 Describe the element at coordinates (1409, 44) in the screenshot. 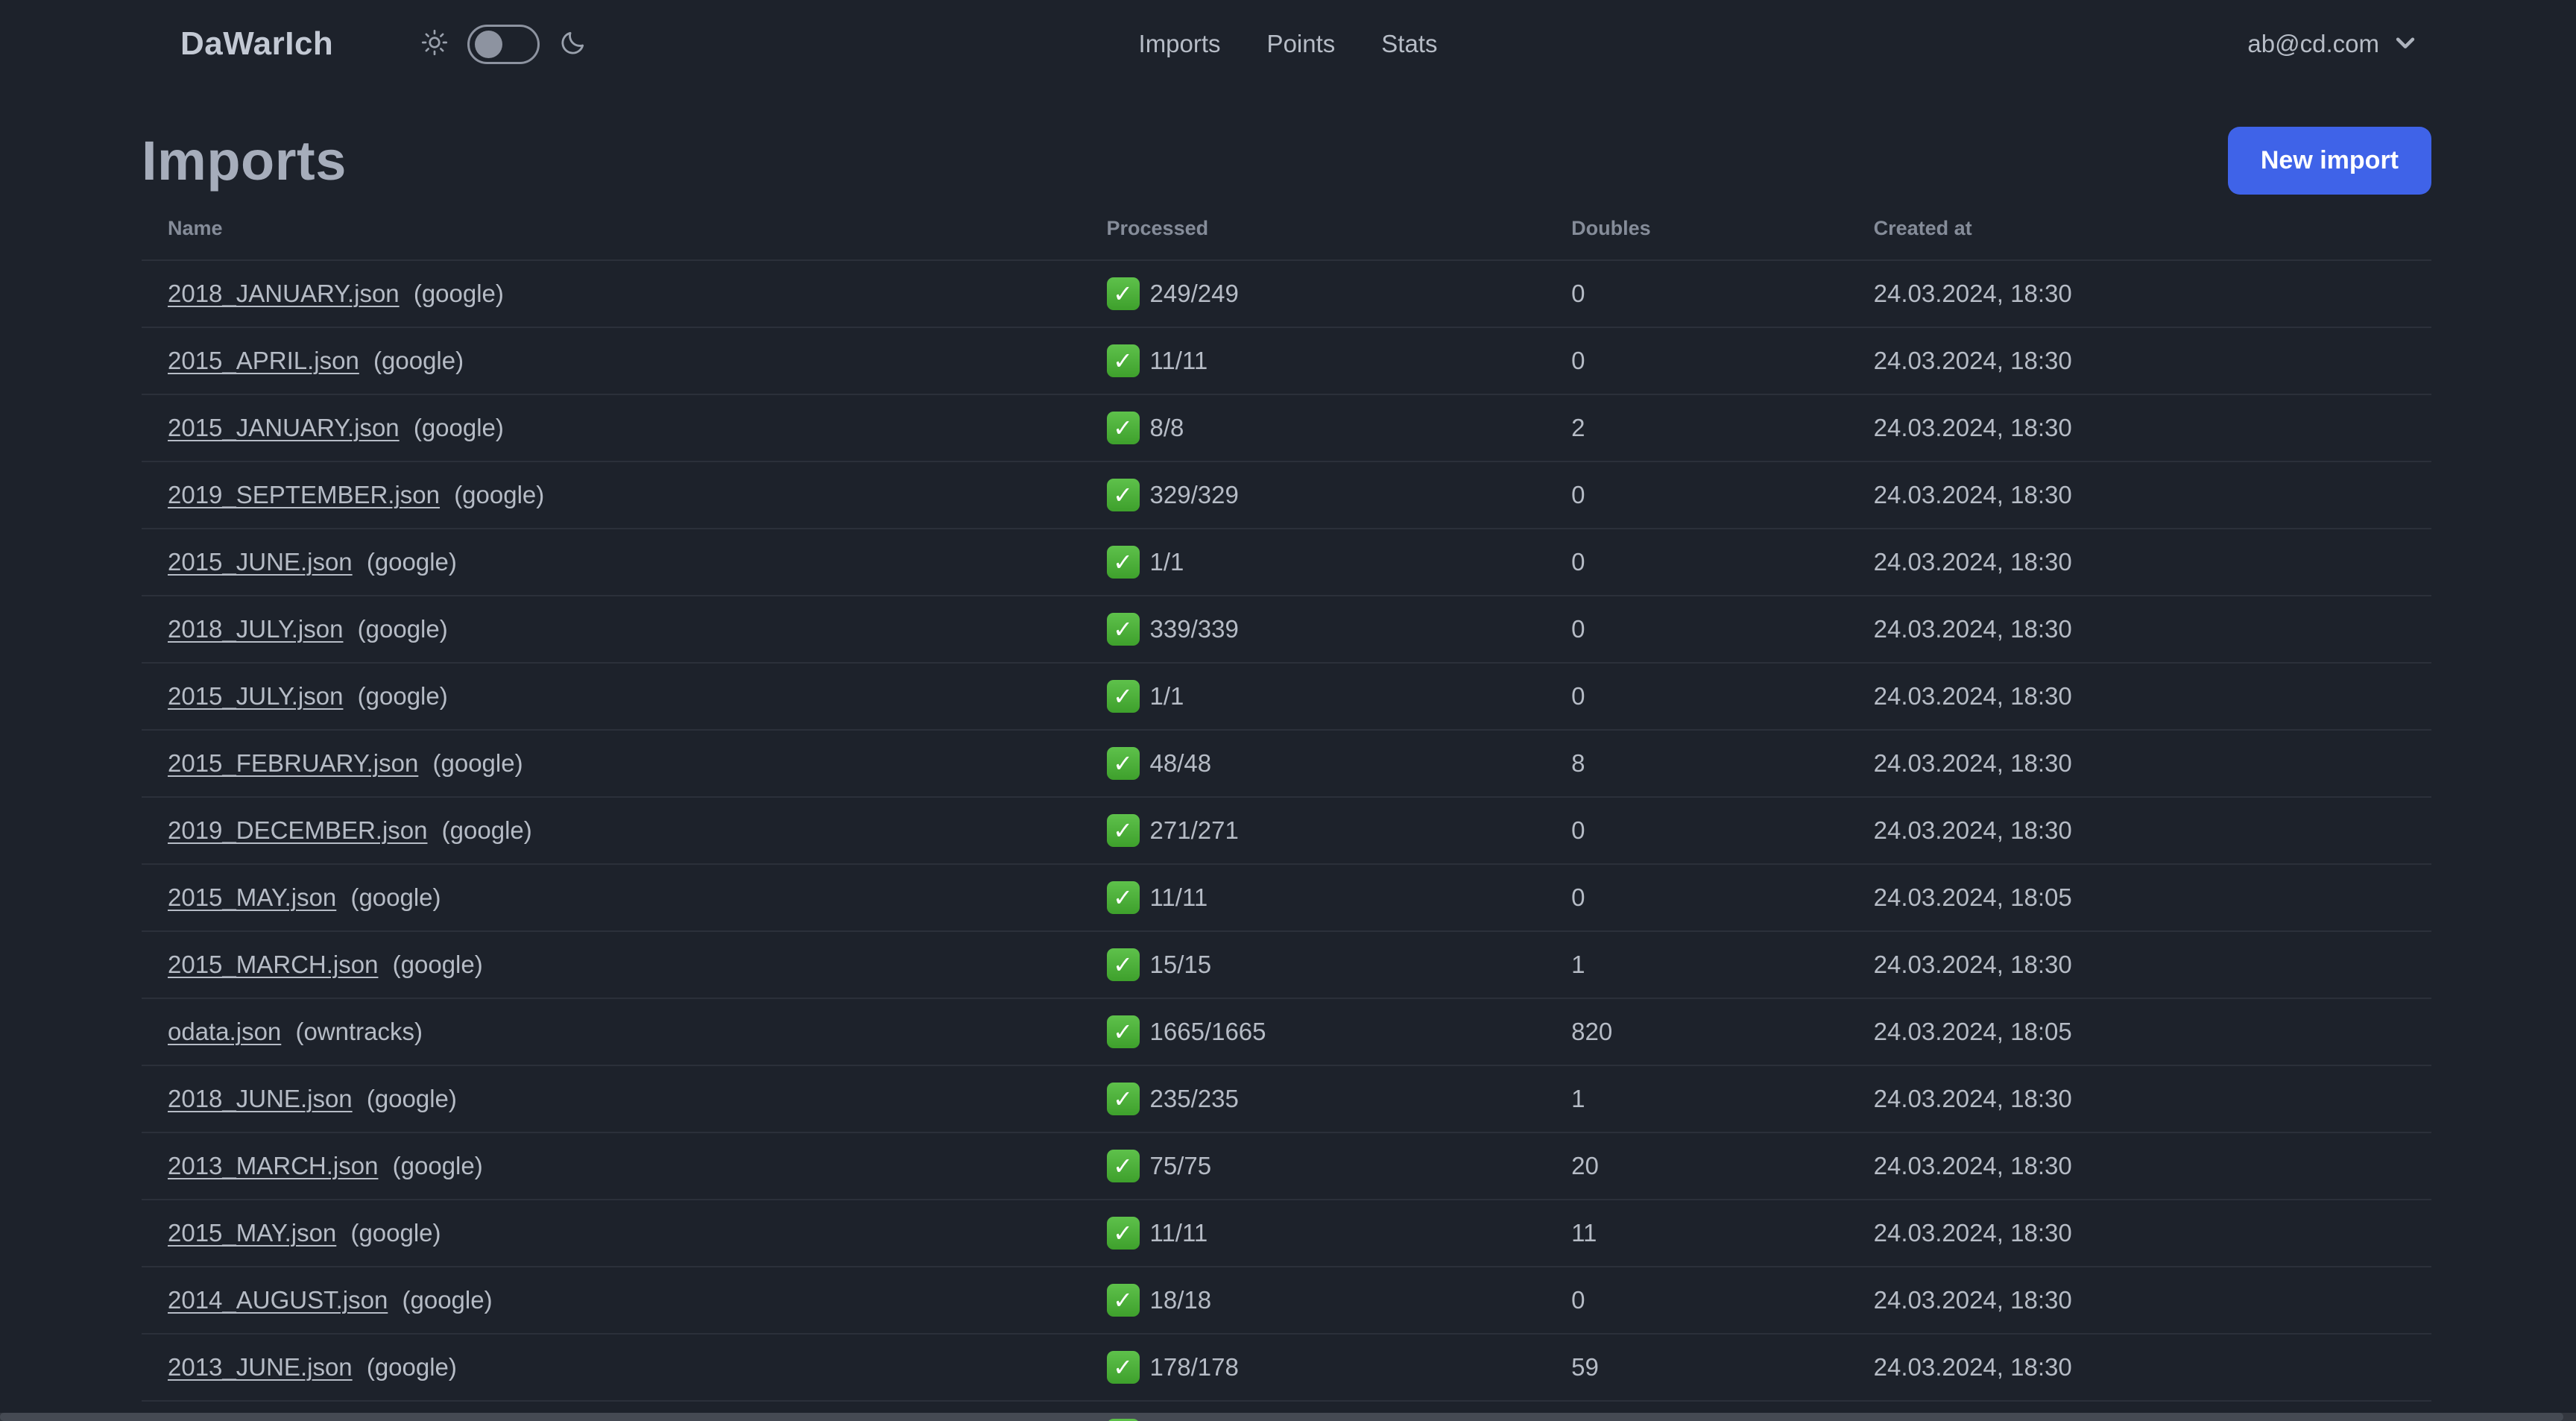

I see `nav-link-stats: Stats` at that location.